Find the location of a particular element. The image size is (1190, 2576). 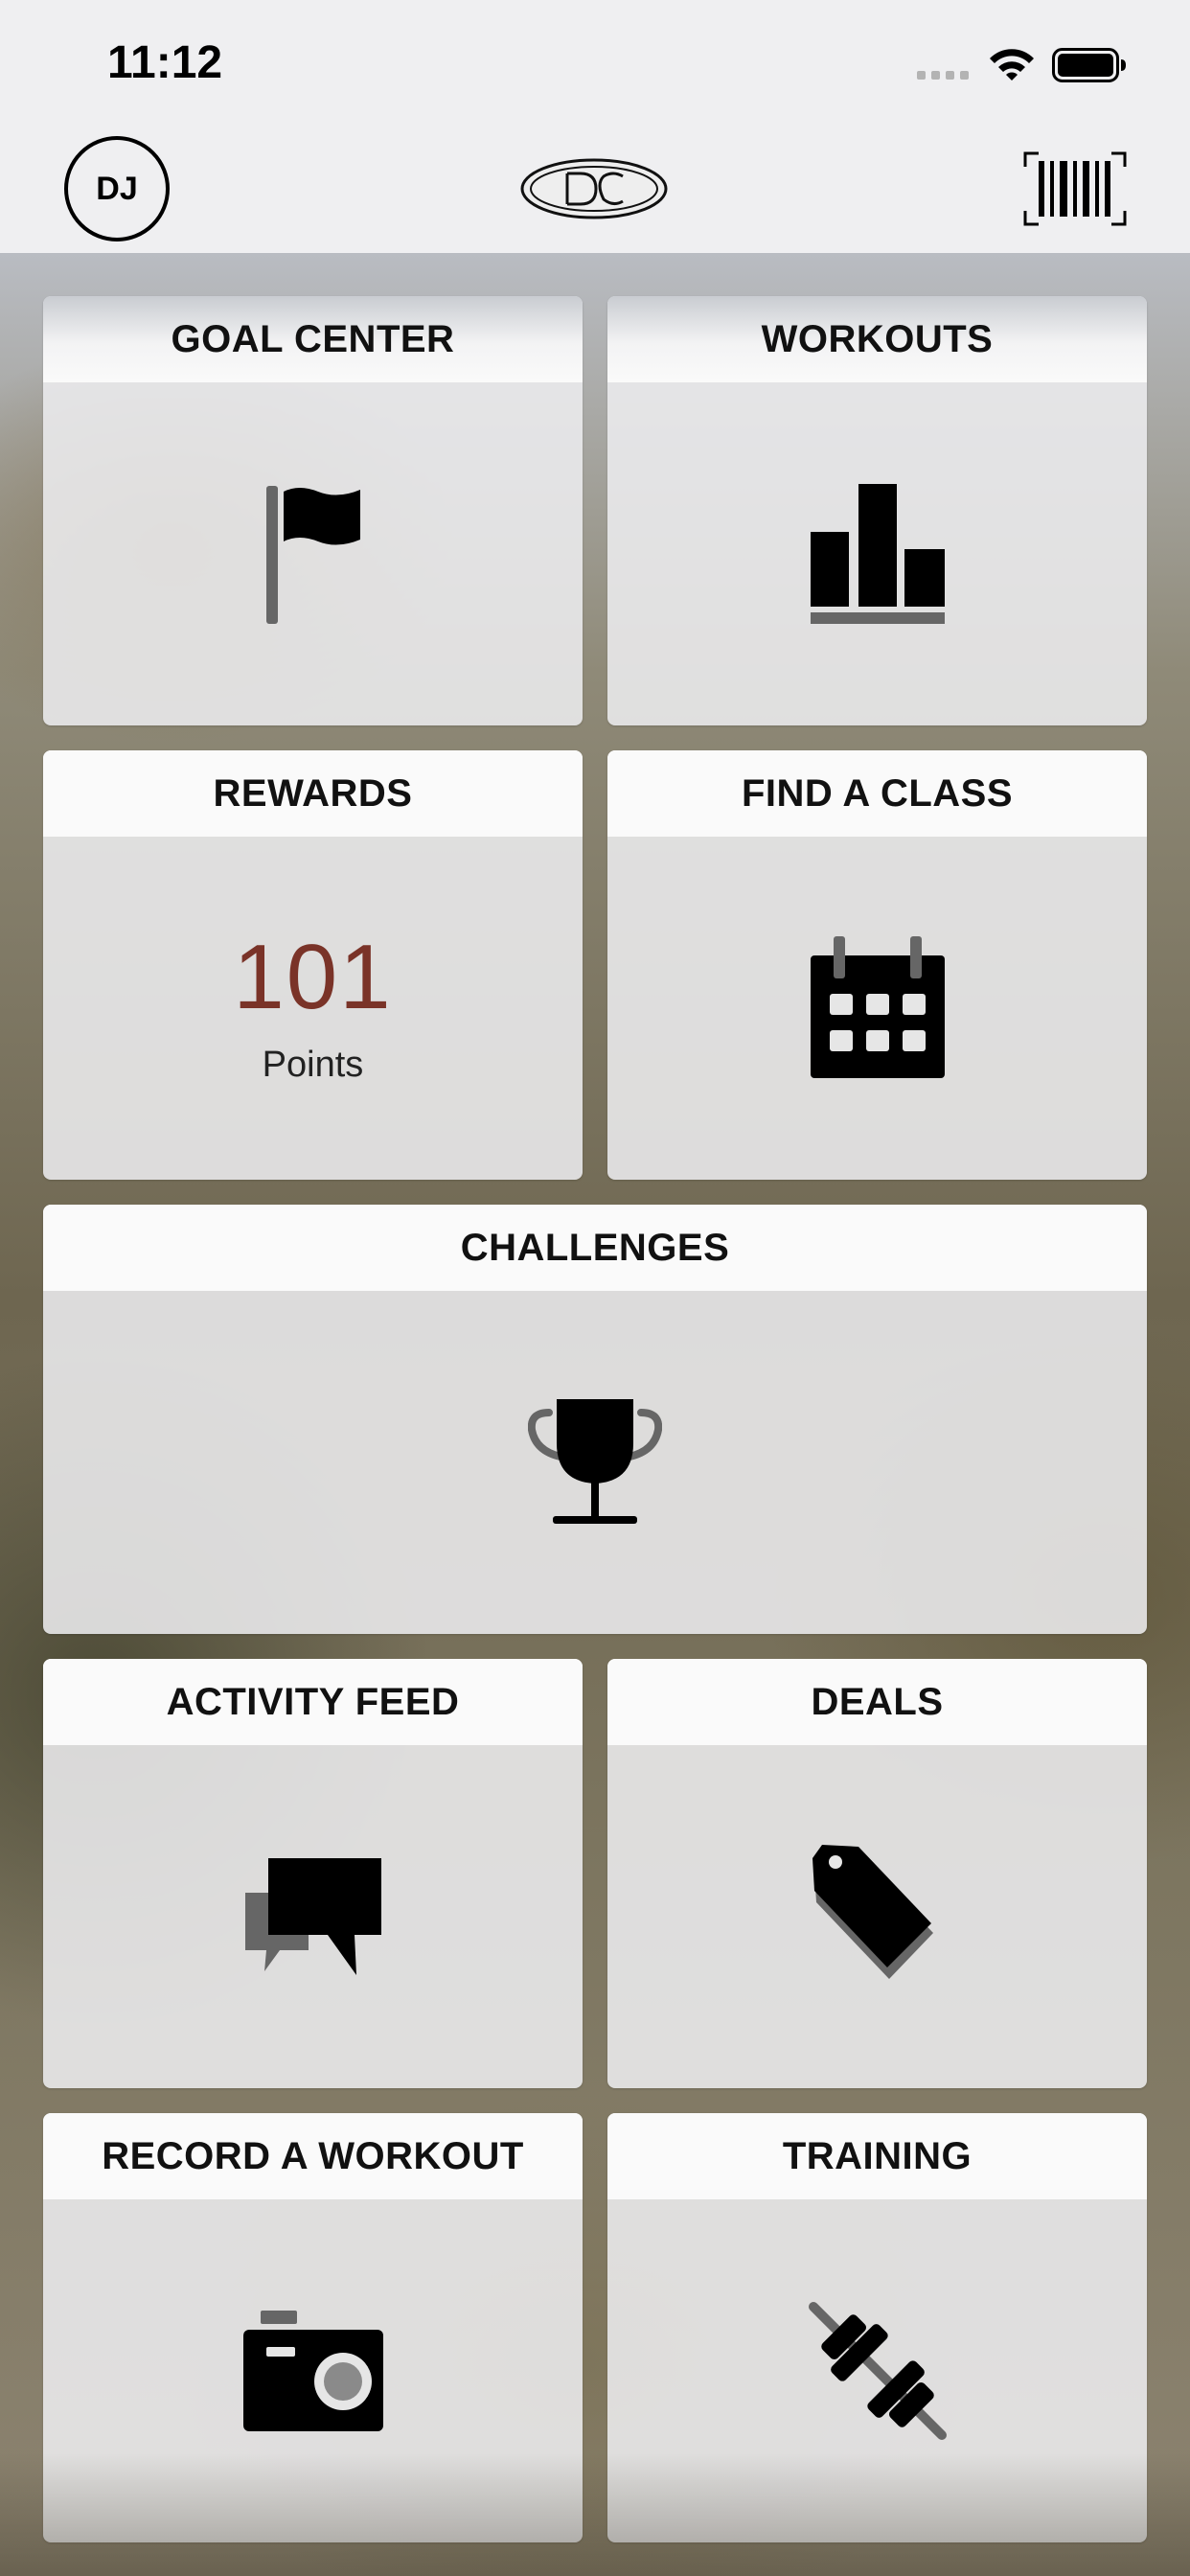

dumbbell-icon is located at coordinates (878, 2371).